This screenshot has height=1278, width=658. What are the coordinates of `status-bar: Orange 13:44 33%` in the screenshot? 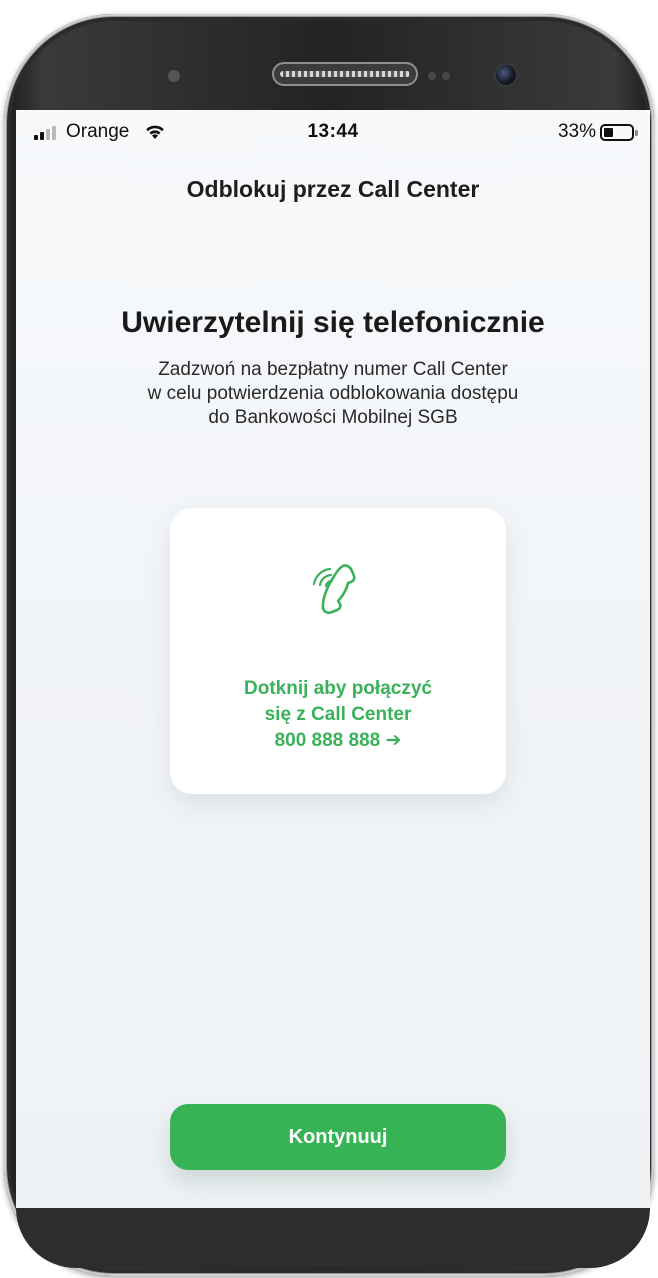 It's located at (333, 133).